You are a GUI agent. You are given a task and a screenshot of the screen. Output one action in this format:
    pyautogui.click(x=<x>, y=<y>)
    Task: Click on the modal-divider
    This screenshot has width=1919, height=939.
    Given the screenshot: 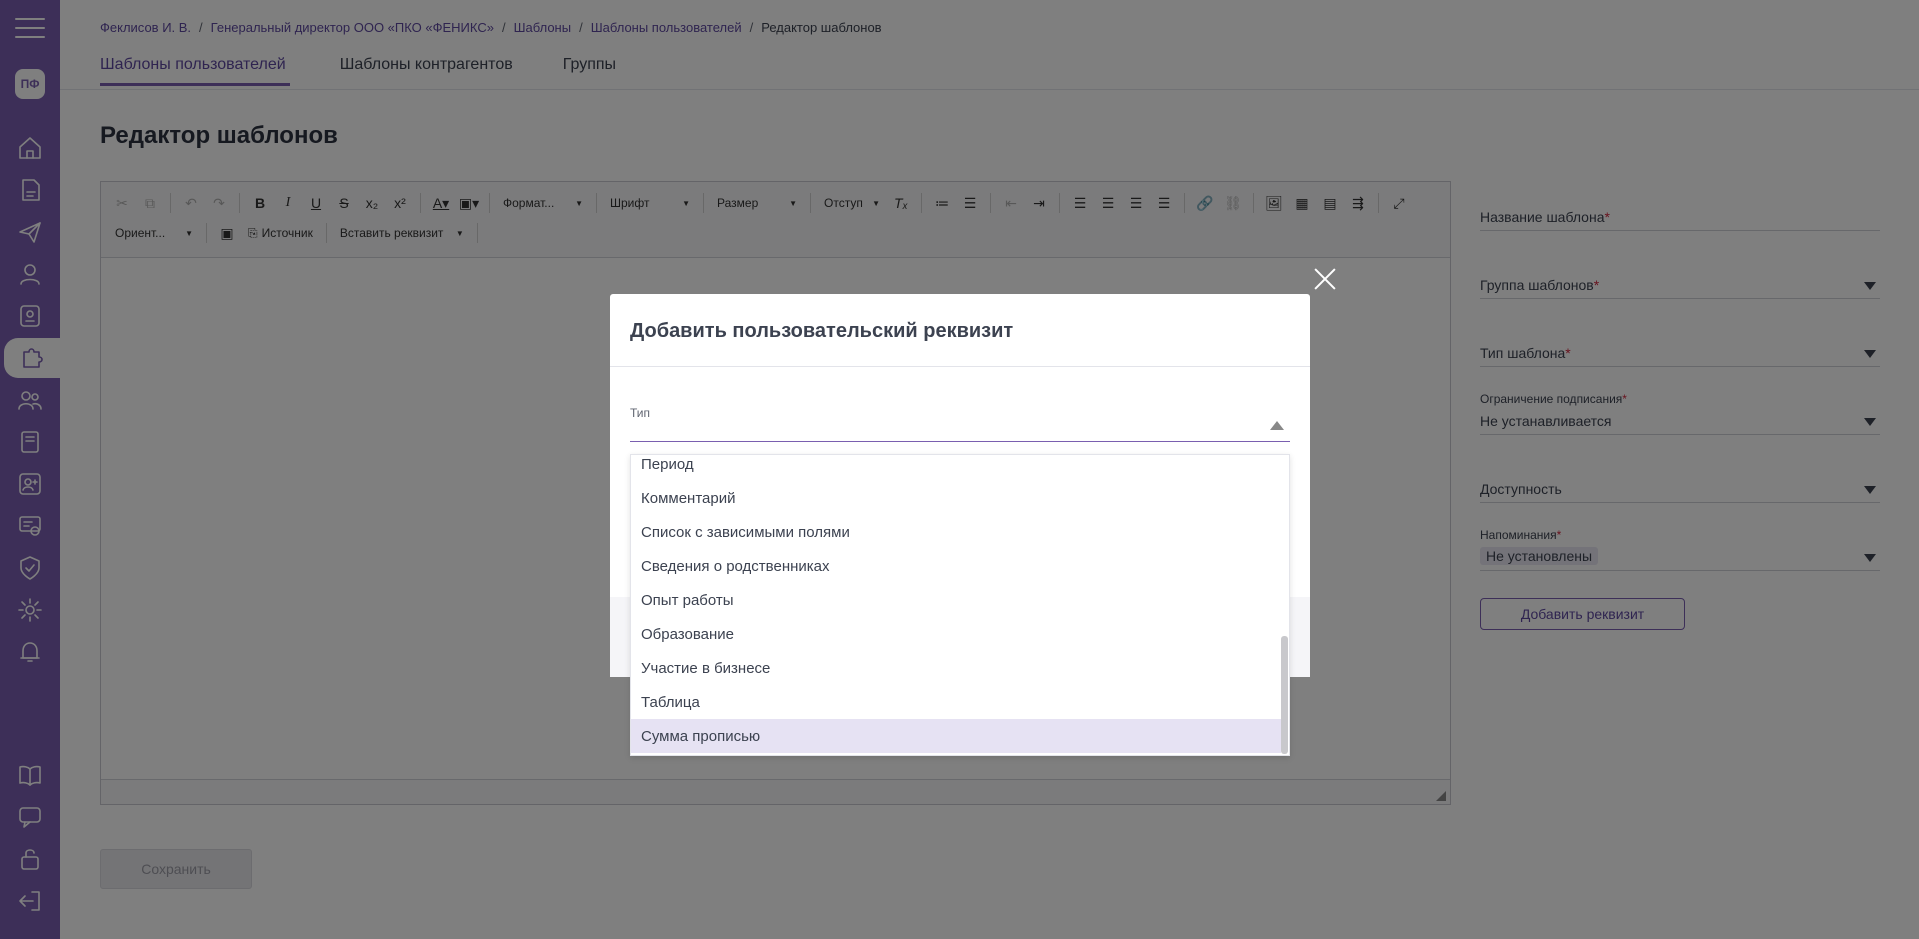 What is the action you would take?
    pyautogui.click(x=960, y=366)
    